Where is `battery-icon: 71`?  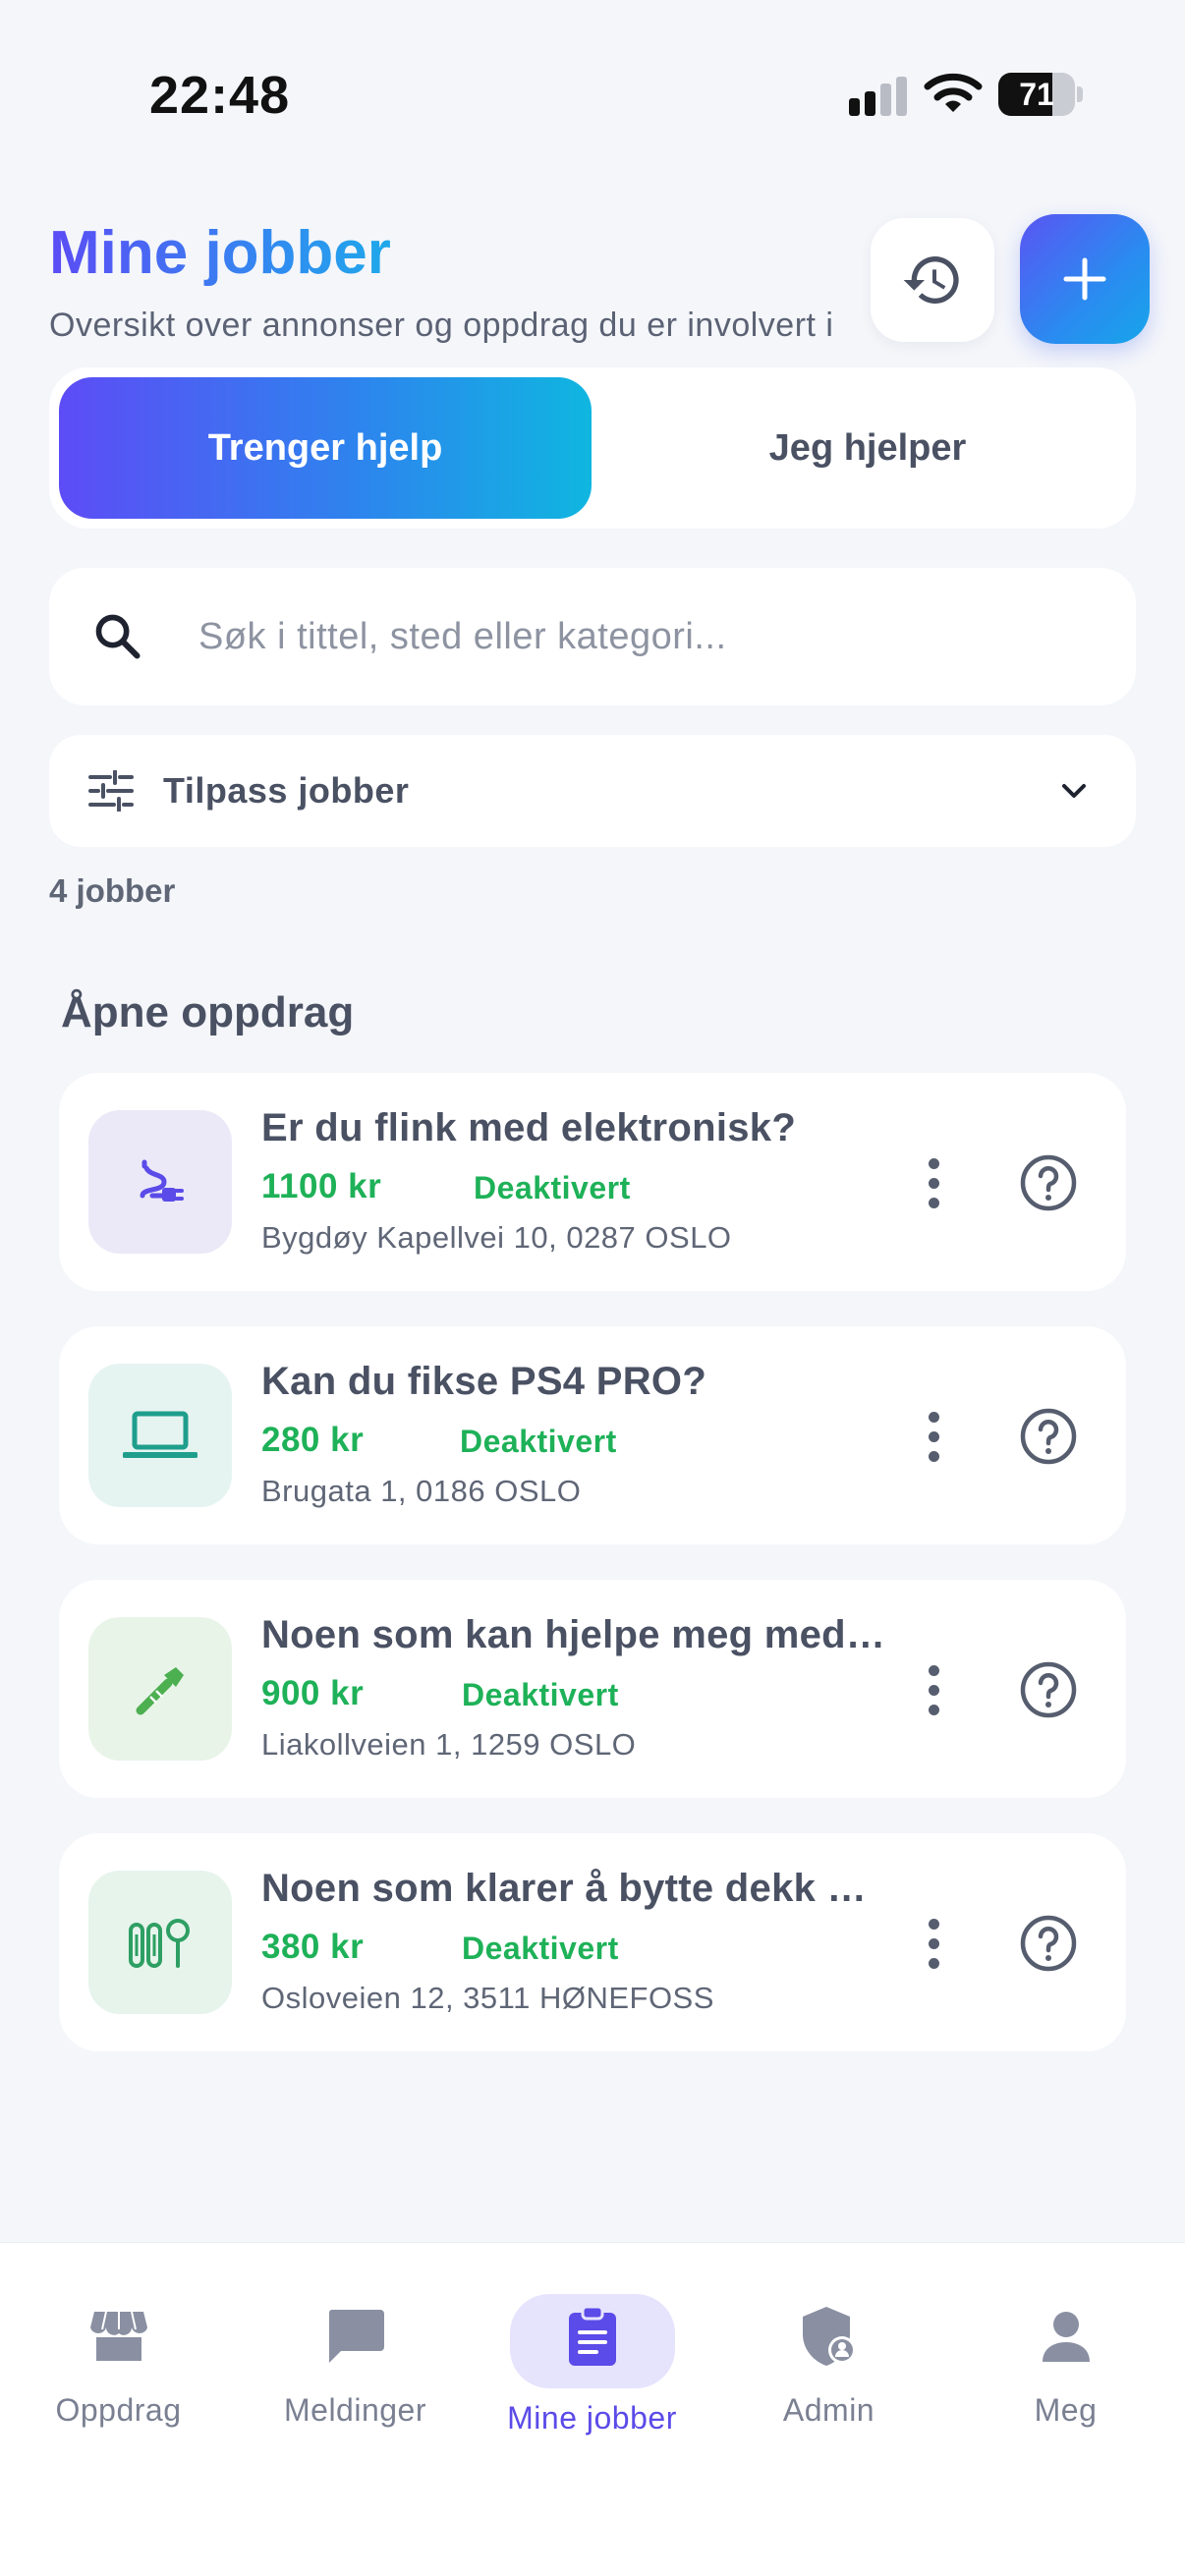
battery-icon: 71 is located at coordinates (1041, 94).